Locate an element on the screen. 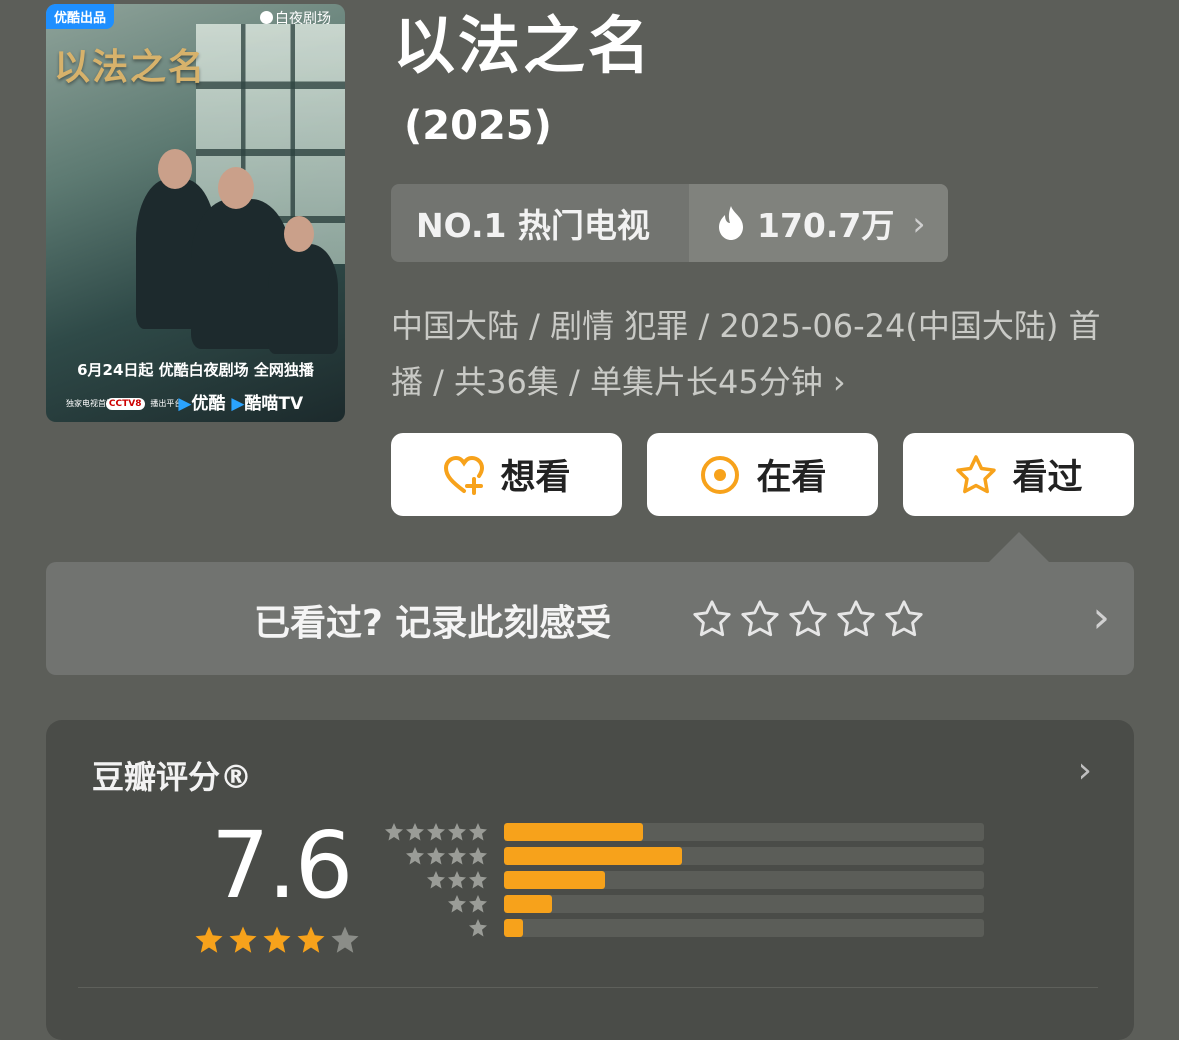 The width and height of the screenshot is (1179, 1040). heart-plus-icon is located at coordinates (464, 475).